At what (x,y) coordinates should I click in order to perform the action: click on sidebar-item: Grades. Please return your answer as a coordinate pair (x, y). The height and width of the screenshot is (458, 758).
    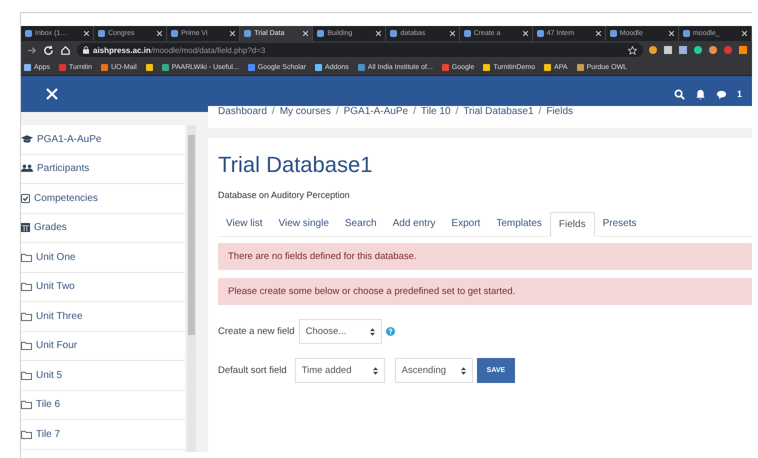
    Looking at the image, I should click on (103, 228).